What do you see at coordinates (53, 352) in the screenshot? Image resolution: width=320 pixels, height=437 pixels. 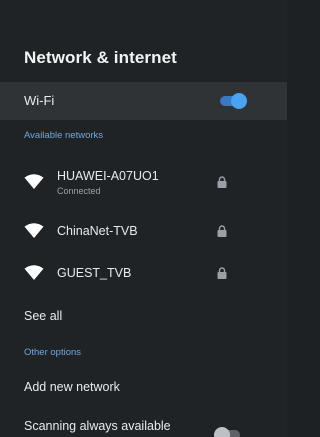 I see `other-options-header: Other options` at bounding box center [53, 352].